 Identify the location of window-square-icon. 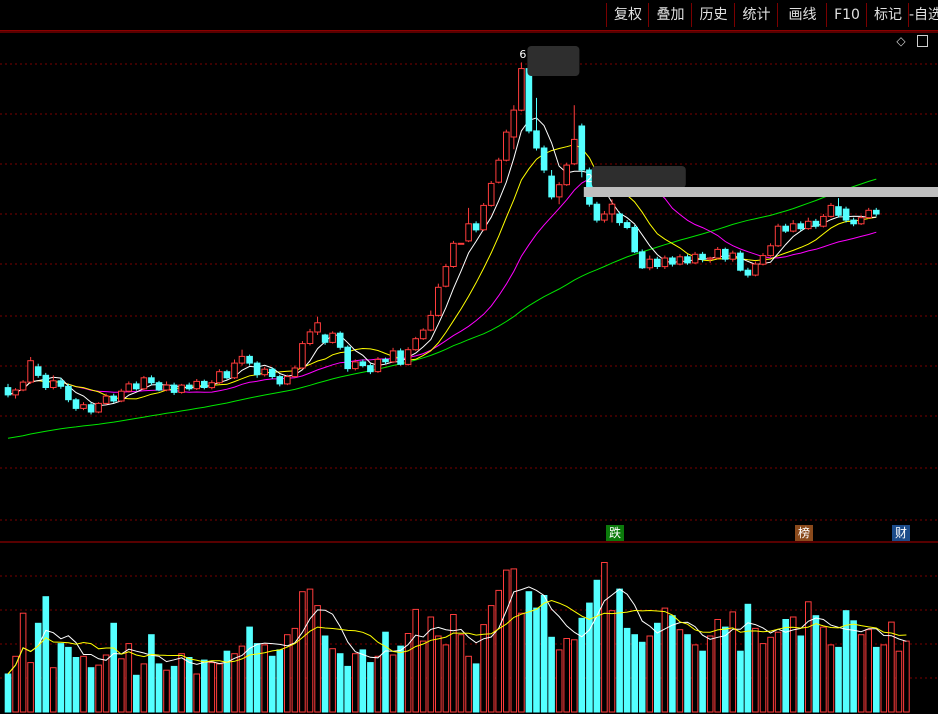
(922, 41).